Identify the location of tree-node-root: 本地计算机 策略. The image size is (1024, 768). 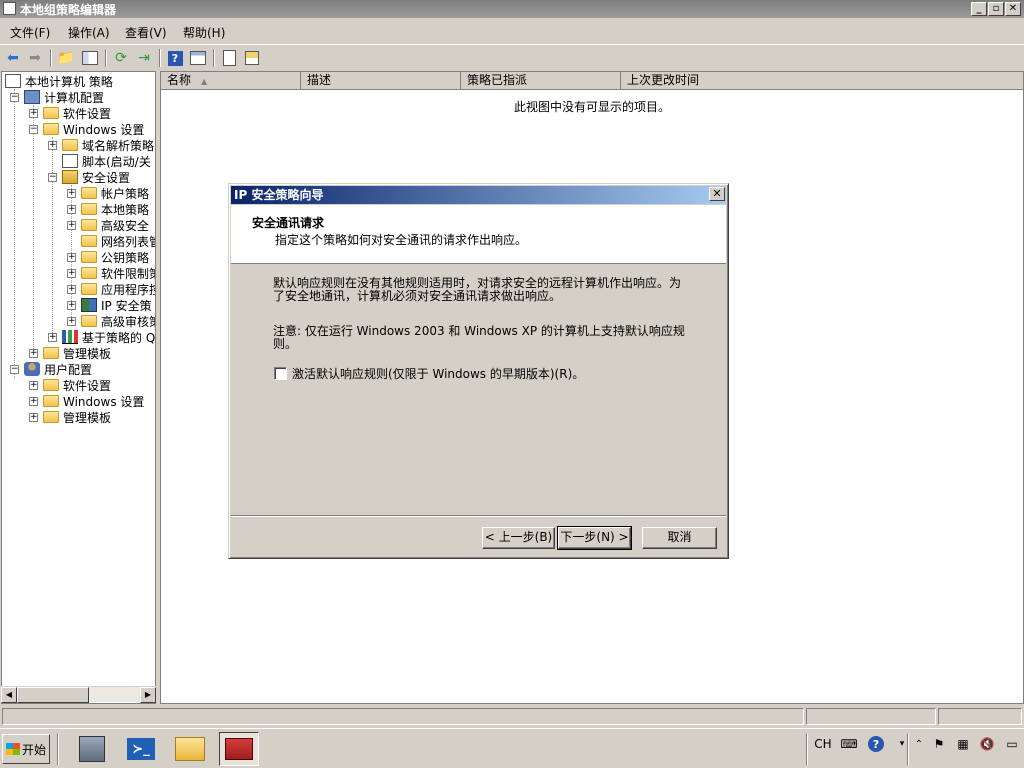
(59, 81).